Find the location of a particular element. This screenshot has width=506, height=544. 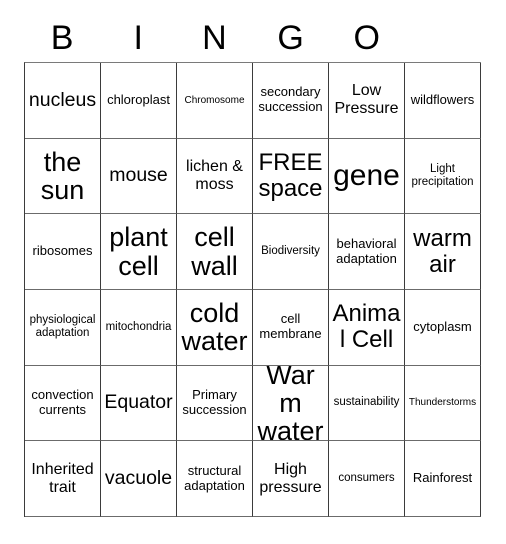

bingo-cell: cytoplasm is located at coordinates (443, 328).